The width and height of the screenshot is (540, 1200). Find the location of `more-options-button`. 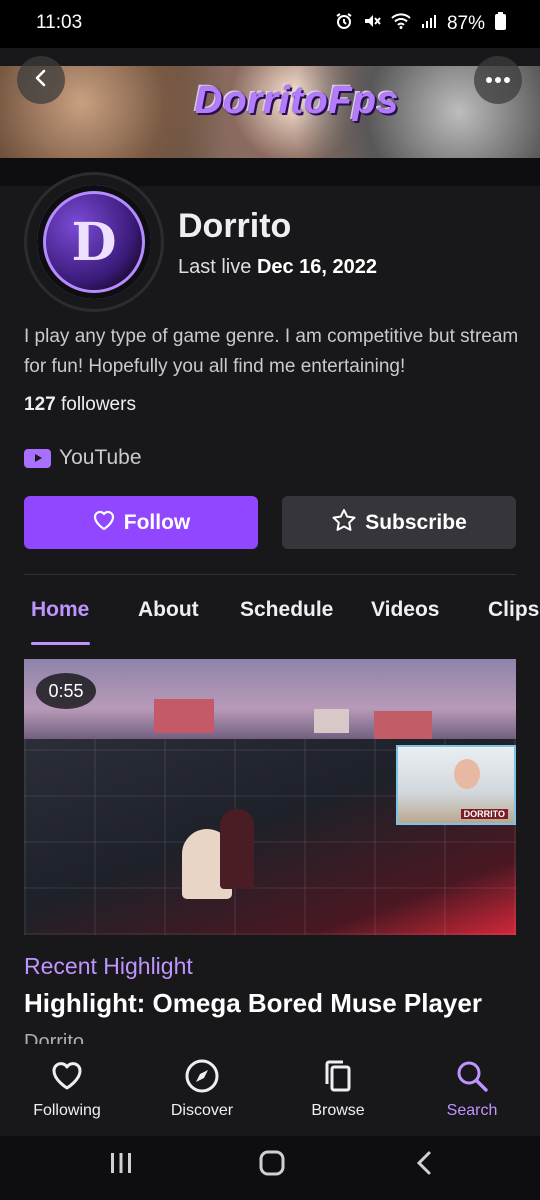

more-options-button is located at coordinates (498, 80).